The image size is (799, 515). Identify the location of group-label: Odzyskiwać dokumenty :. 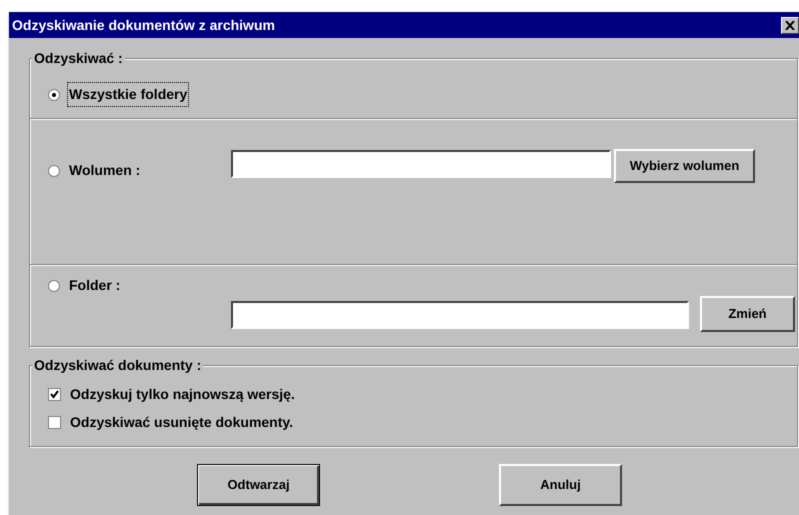
(118, 365).